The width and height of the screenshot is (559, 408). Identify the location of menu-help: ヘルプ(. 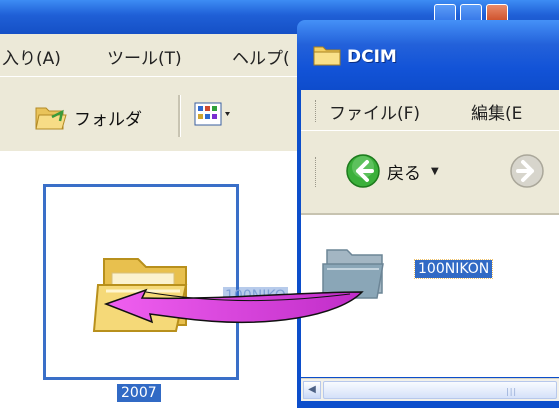
(261, 56).